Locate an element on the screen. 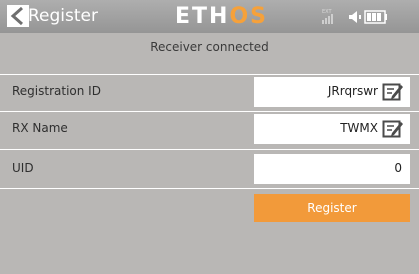  rx-name-value: TWMX is located at coordinates (359, 128).